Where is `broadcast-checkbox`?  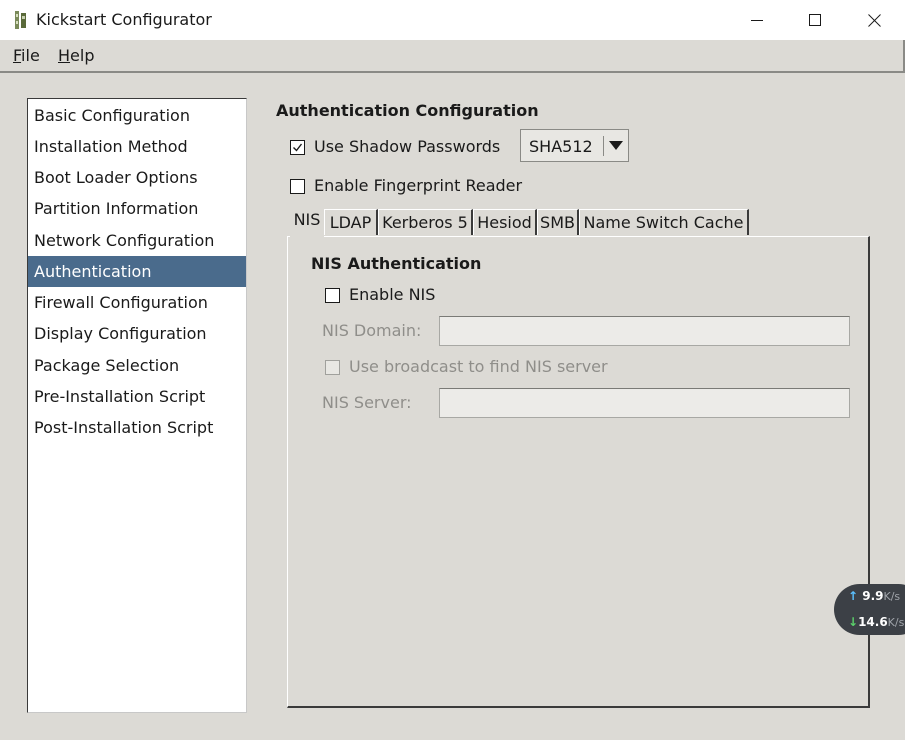
broadcast-checkbox is located at coordinates (332, 367).